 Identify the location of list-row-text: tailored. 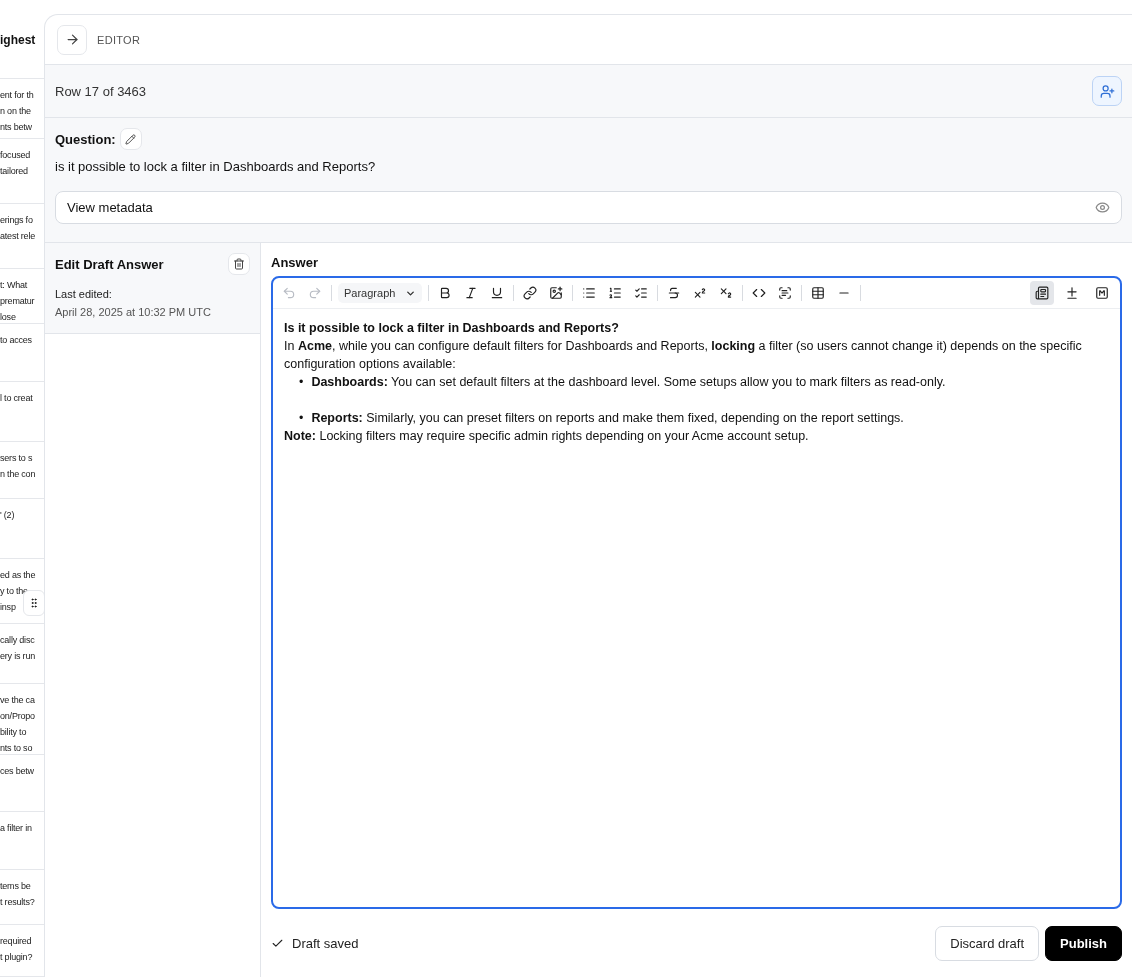
(14, 171).